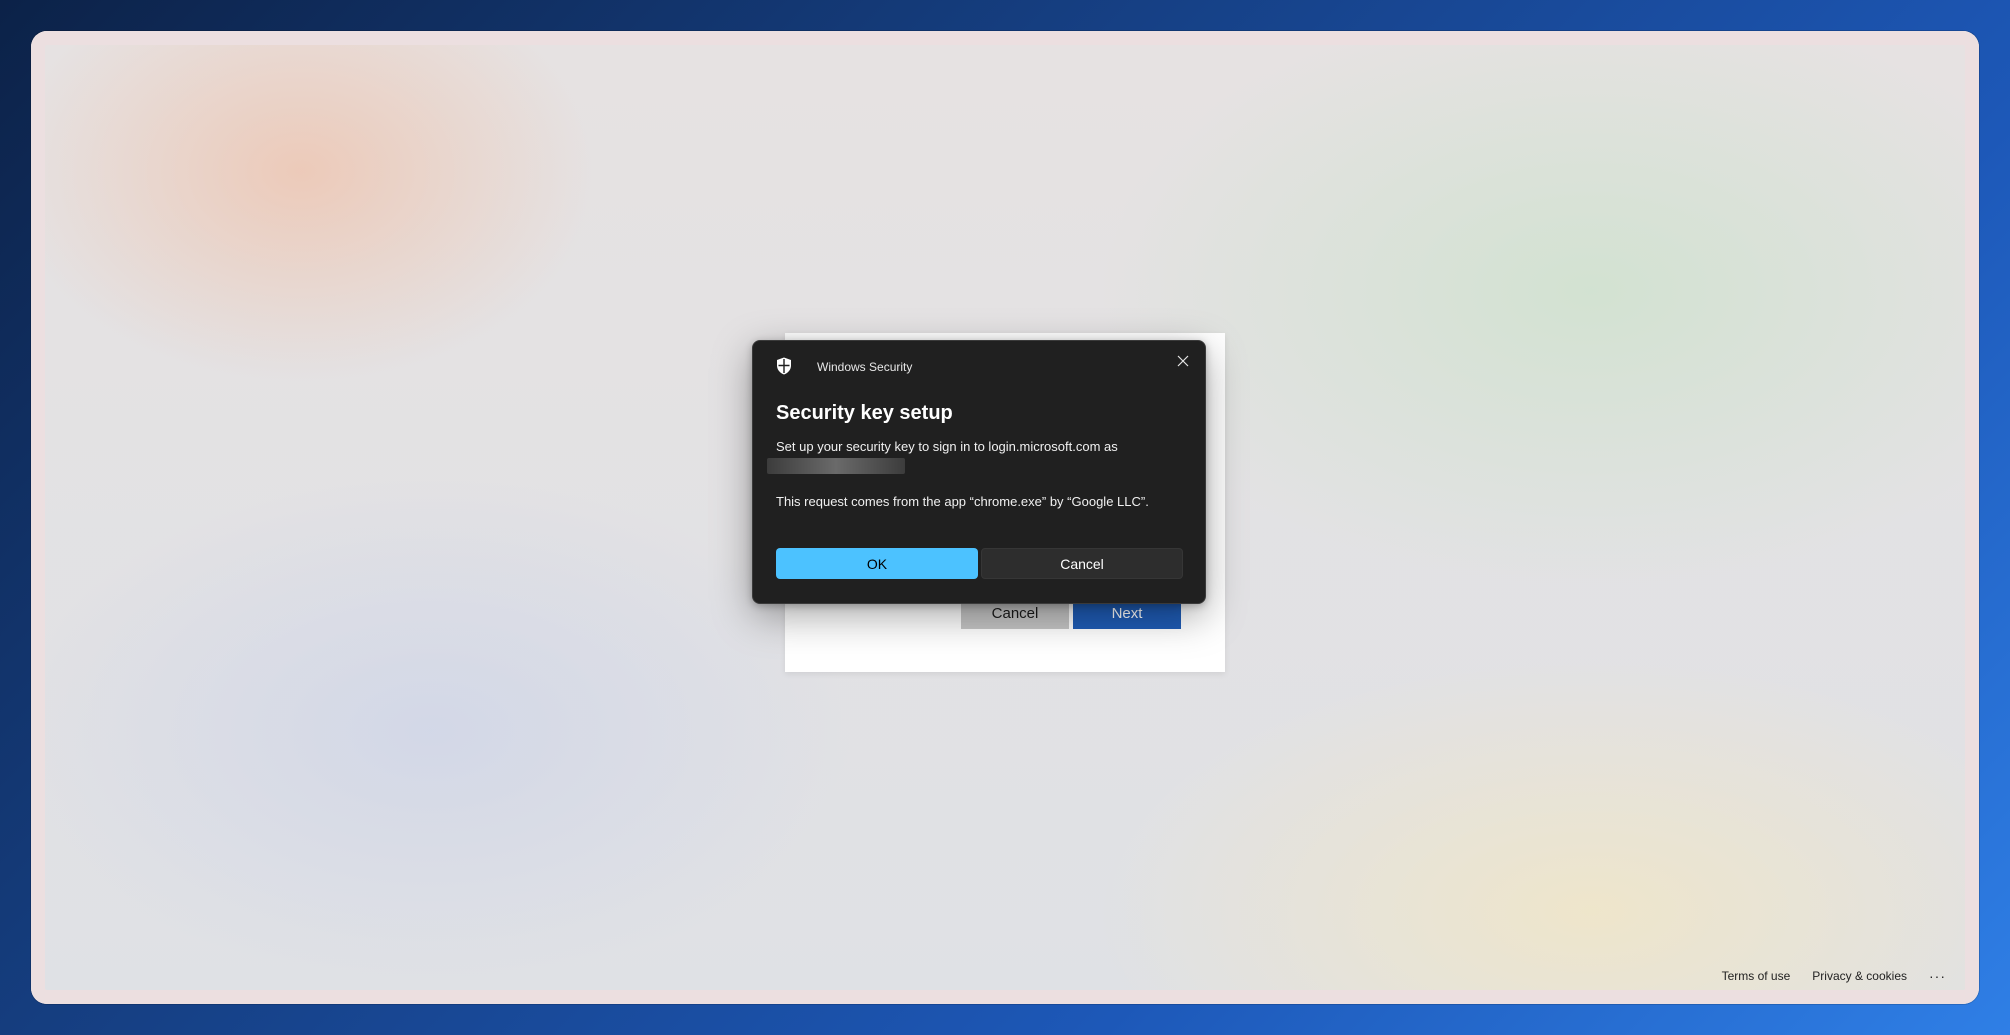 The image size is (2010, 1035). Describe the element at coordinates (1937, 976) in the screenshot. I see `more-options-icon: ···` at that location.